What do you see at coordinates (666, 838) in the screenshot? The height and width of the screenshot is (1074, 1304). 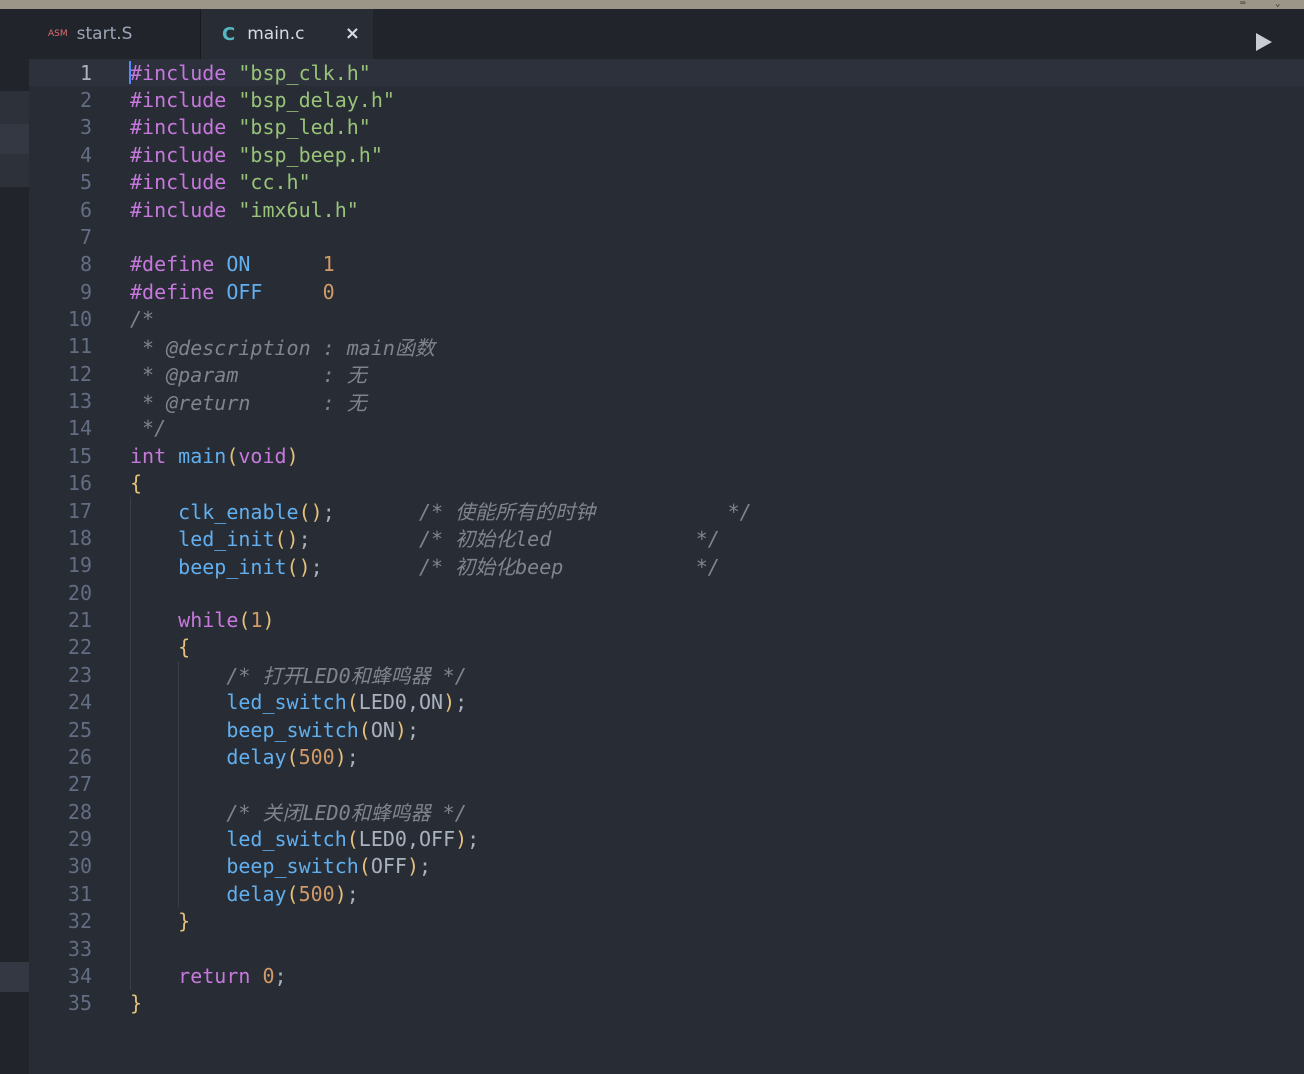 I see `code-line: 29 led_switch(LED0,OFF);` at bounding box center [666, 838].